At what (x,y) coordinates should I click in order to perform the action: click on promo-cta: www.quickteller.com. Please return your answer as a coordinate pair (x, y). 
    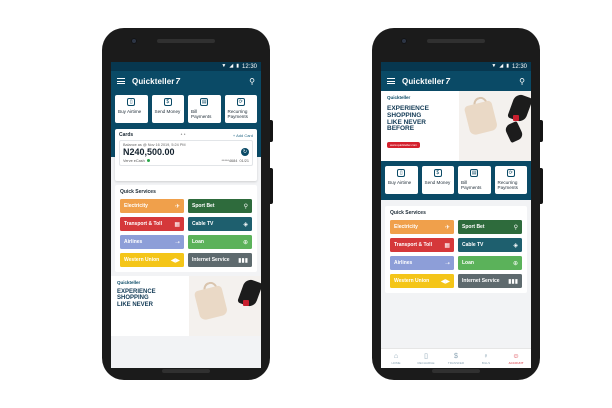
    Looking at the image, I should click on (404, 145).